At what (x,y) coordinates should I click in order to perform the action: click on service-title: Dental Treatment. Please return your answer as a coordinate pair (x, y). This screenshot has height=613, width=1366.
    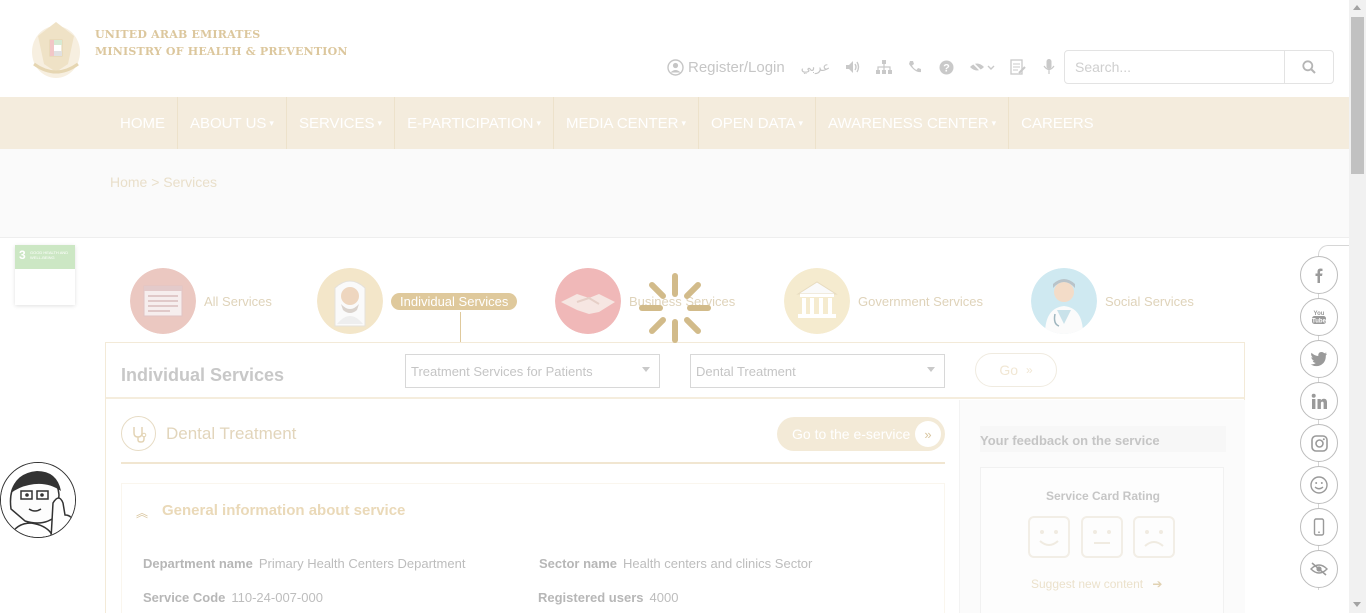
    Looking at the image, I should click on (231, 433).